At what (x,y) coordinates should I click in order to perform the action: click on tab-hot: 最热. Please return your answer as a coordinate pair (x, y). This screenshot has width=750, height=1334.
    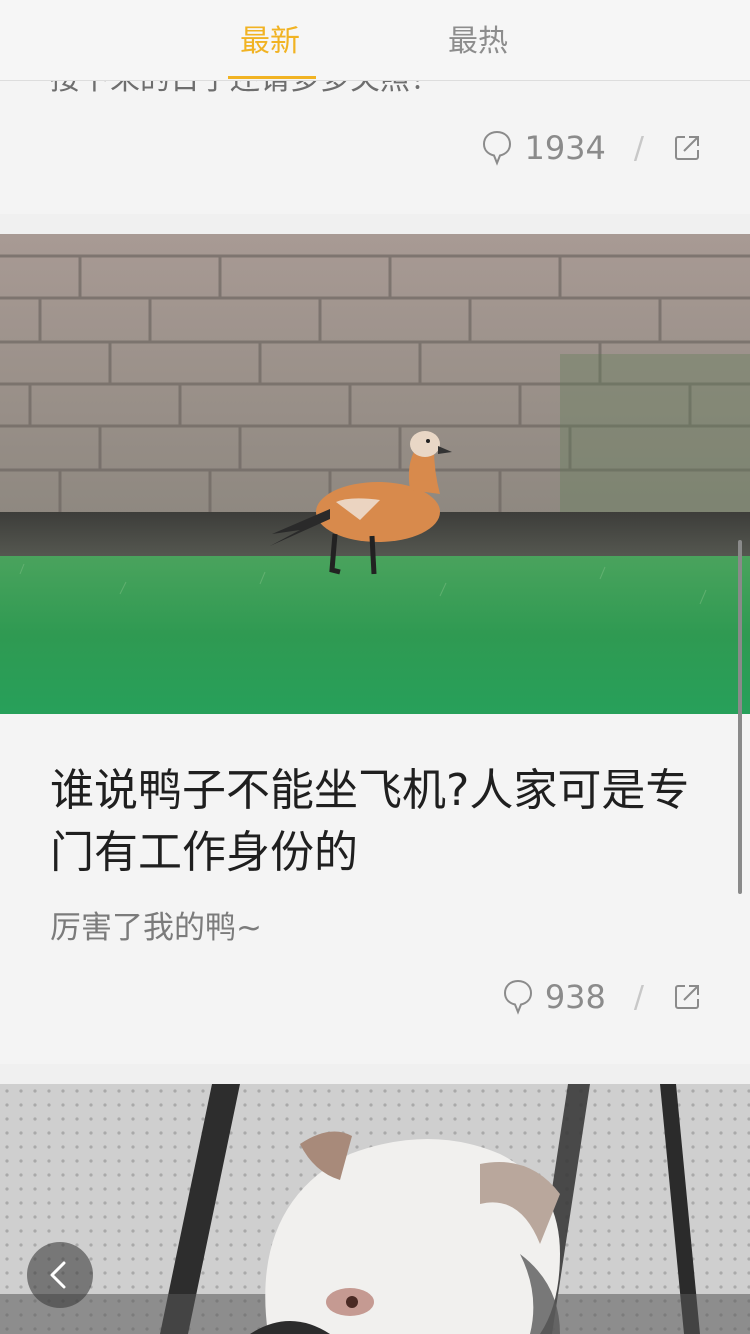
    Looking at the image, I should click on (478, 42).